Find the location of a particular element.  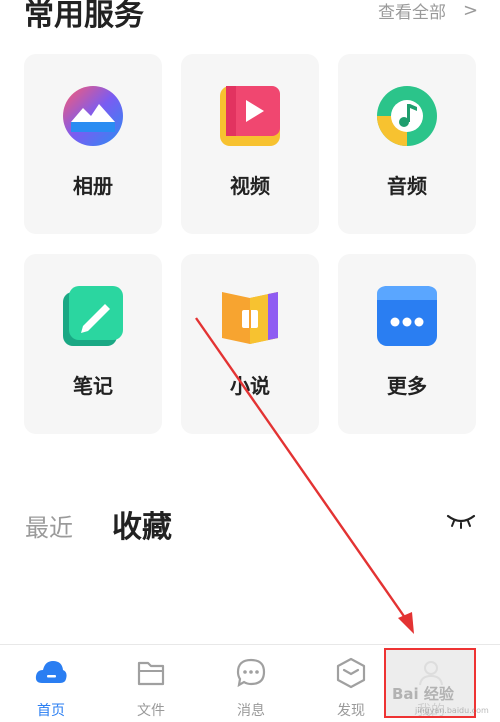

nav-label: 消息 is located at coordinates (251, 711).